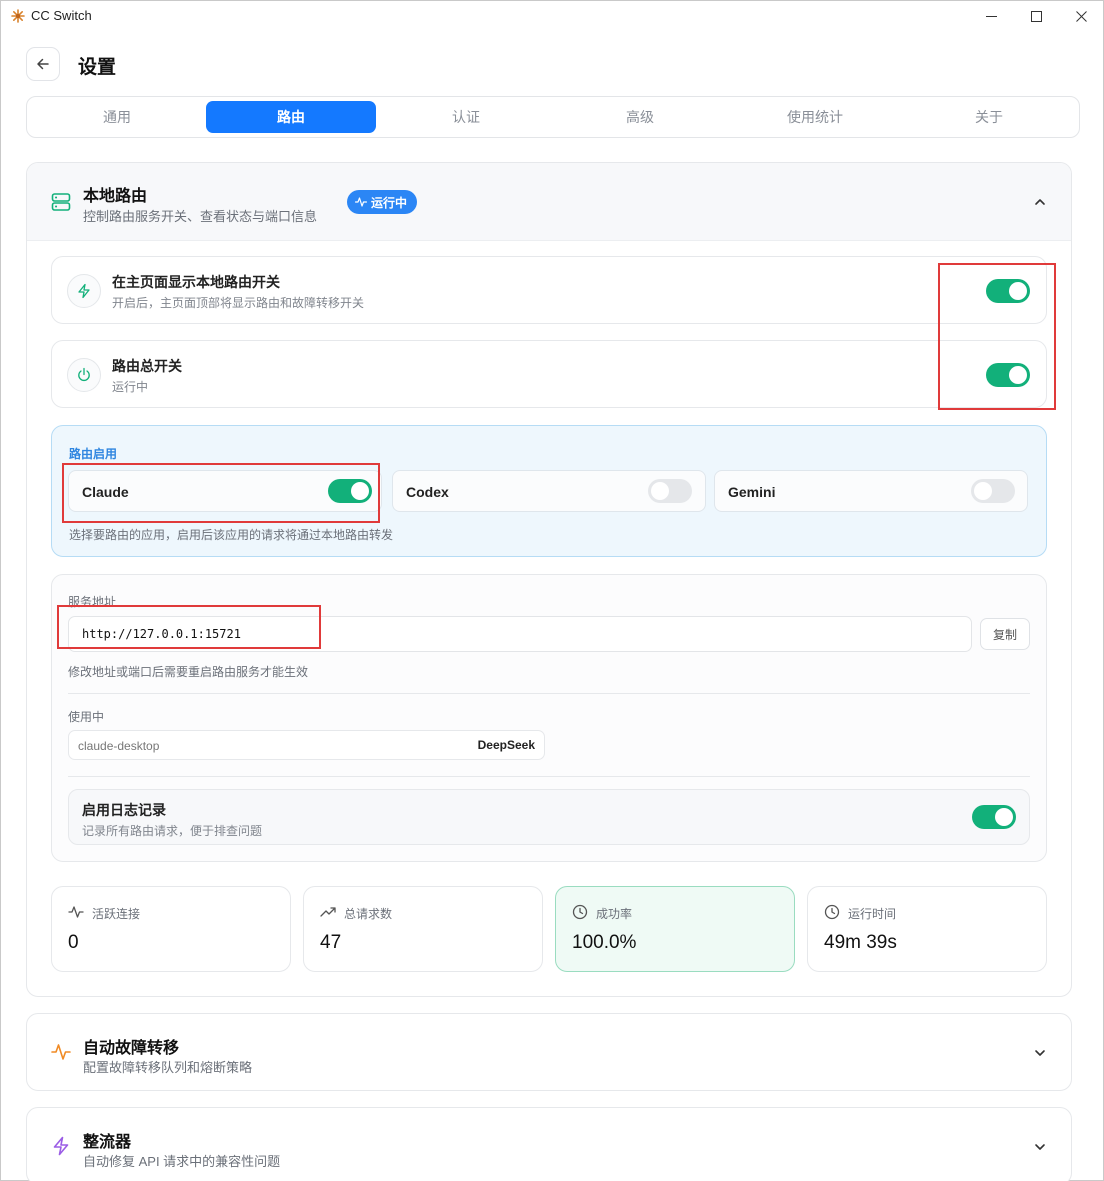  Describe the element at coordinates (18, 16) in the screenshot. I see `app-logo-icon` at that location.